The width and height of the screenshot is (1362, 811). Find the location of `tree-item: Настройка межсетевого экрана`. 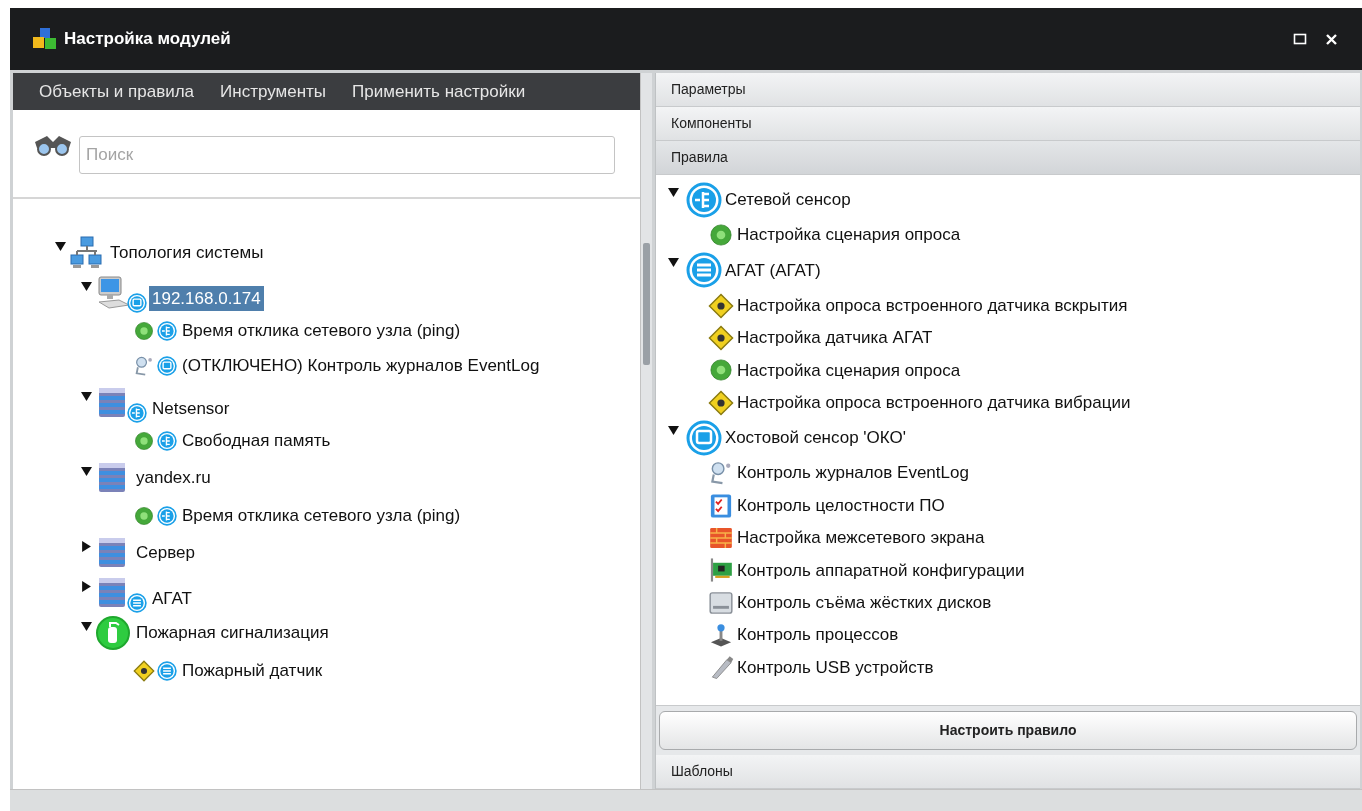

tree-item: Настройка межсетевого экрана is located at coordinates (861, 538).